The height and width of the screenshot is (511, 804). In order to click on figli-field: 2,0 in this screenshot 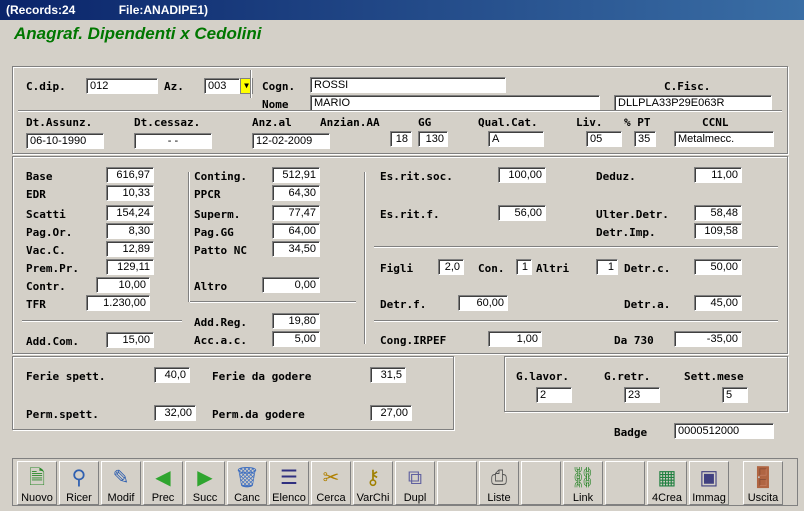, I will do `click(451, 267)`.